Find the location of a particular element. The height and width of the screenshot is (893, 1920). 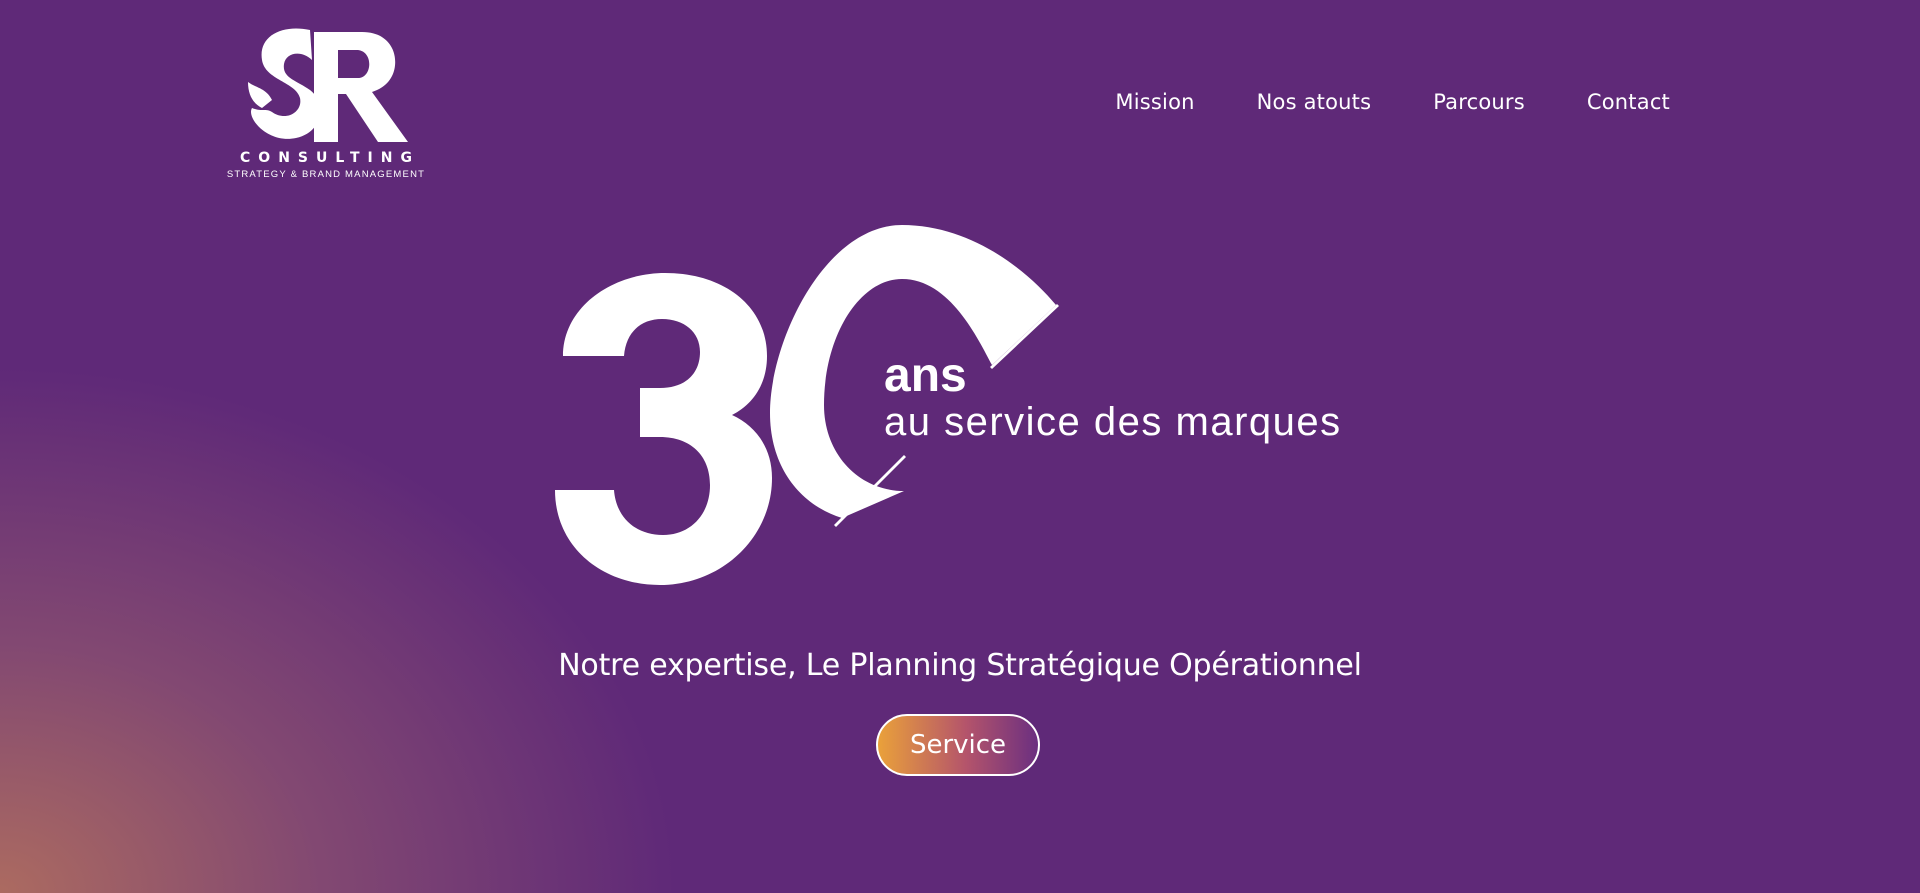

nav-item-nos-atouts: Nos atouts is located at coordinates (1314, 102).